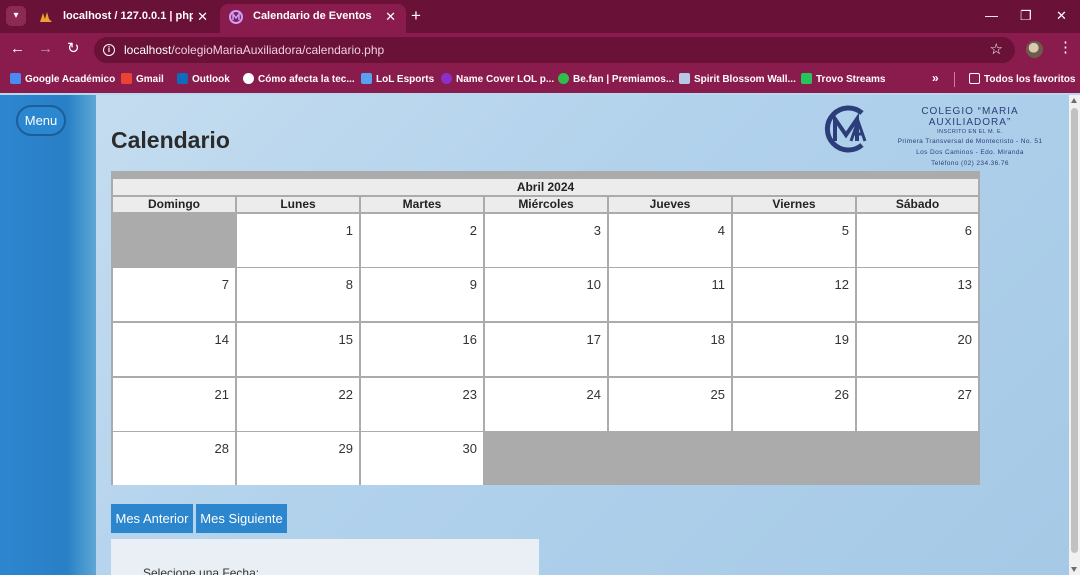 This screenshot has width=1080, height=575. What do you see at coordinates (935, 78) in the screenshot?
I see `bookmarks-overflow-icon: »` at bounding box center [935, 78].